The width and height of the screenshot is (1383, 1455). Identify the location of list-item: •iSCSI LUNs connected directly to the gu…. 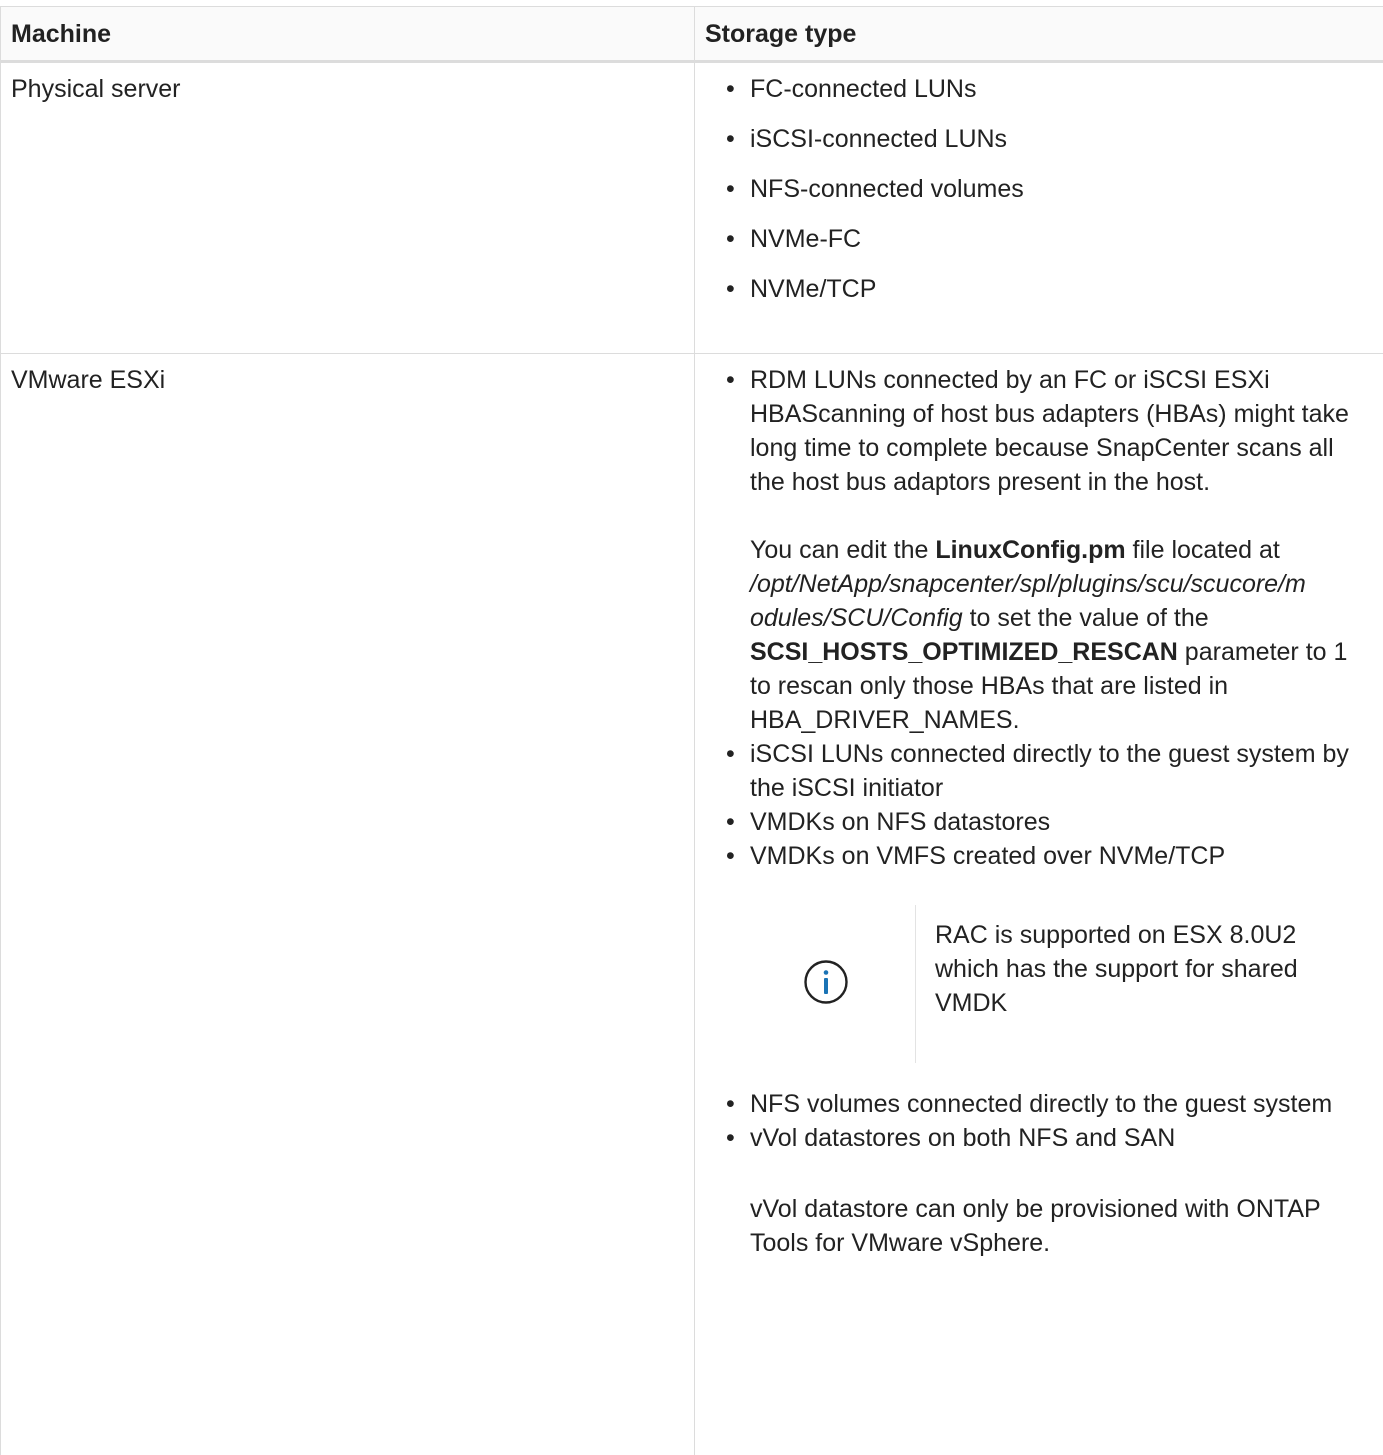
(1039, 771).